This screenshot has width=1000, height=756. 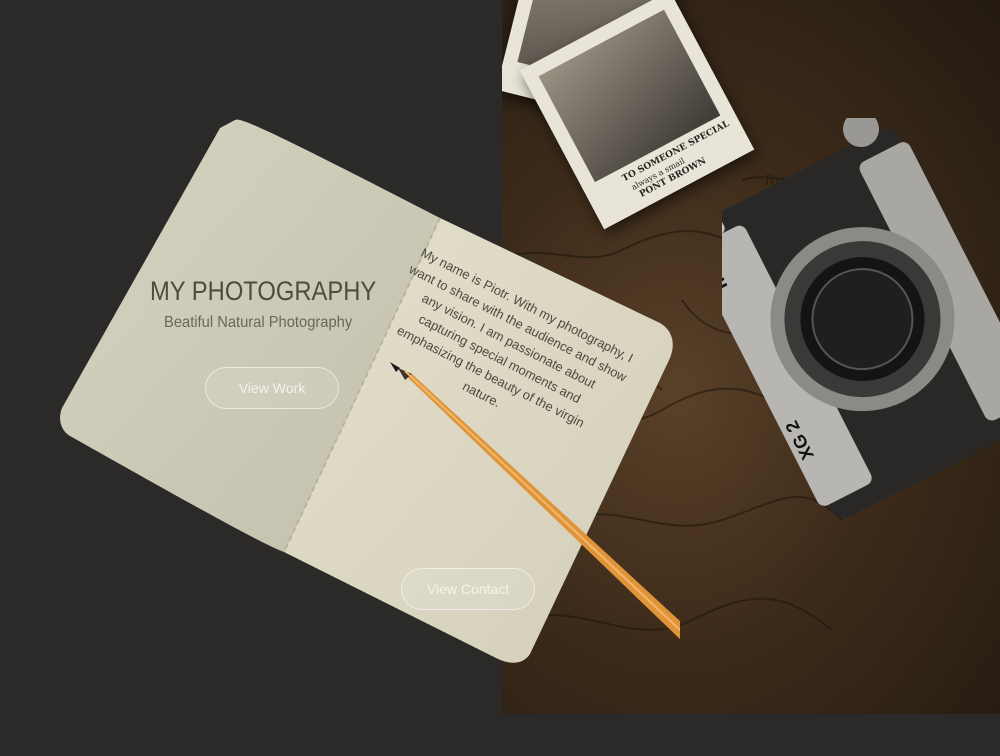 I want to click on page-subtitle: Beatiful Natural Photography, so click(x=258, y=322).